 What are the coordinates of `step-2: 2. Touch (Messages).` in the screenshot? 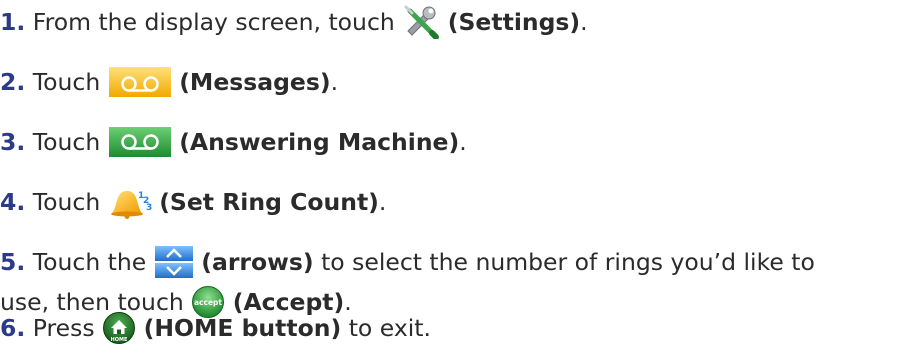 It's located at (169, 82).